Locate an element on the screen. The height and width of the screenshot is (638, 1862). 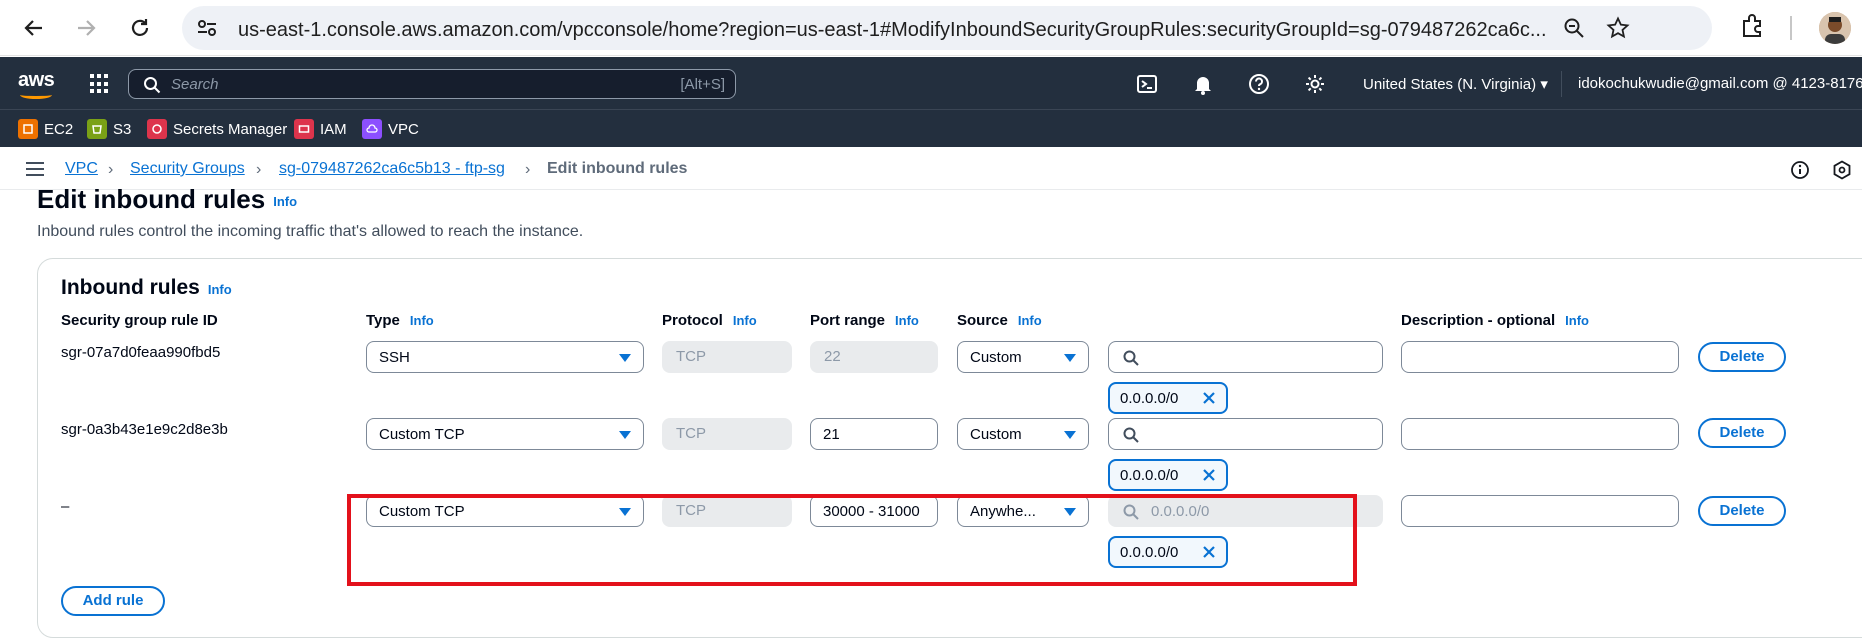
header-divider is located at coordinates (1561, 84).